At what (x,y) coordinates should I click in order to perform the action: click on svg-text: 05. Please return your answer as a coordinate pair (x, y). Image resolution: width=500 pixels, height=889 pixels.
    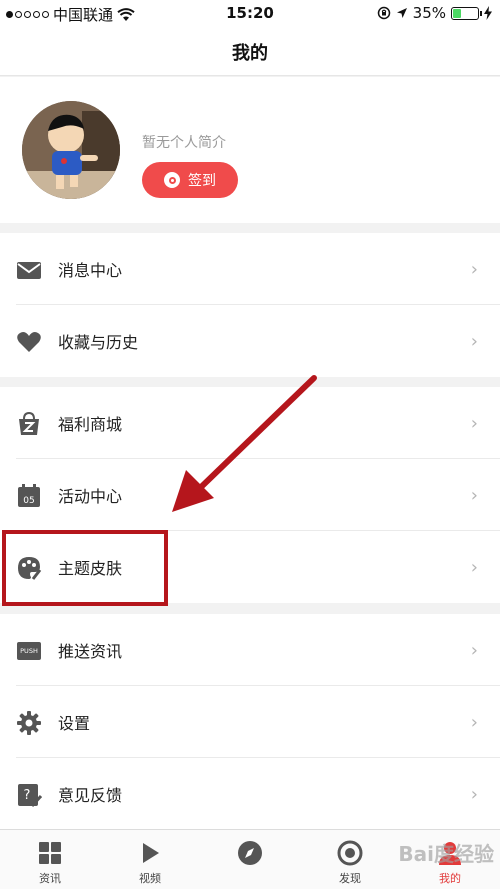
    Looking at the image, I should click on (28, 501).